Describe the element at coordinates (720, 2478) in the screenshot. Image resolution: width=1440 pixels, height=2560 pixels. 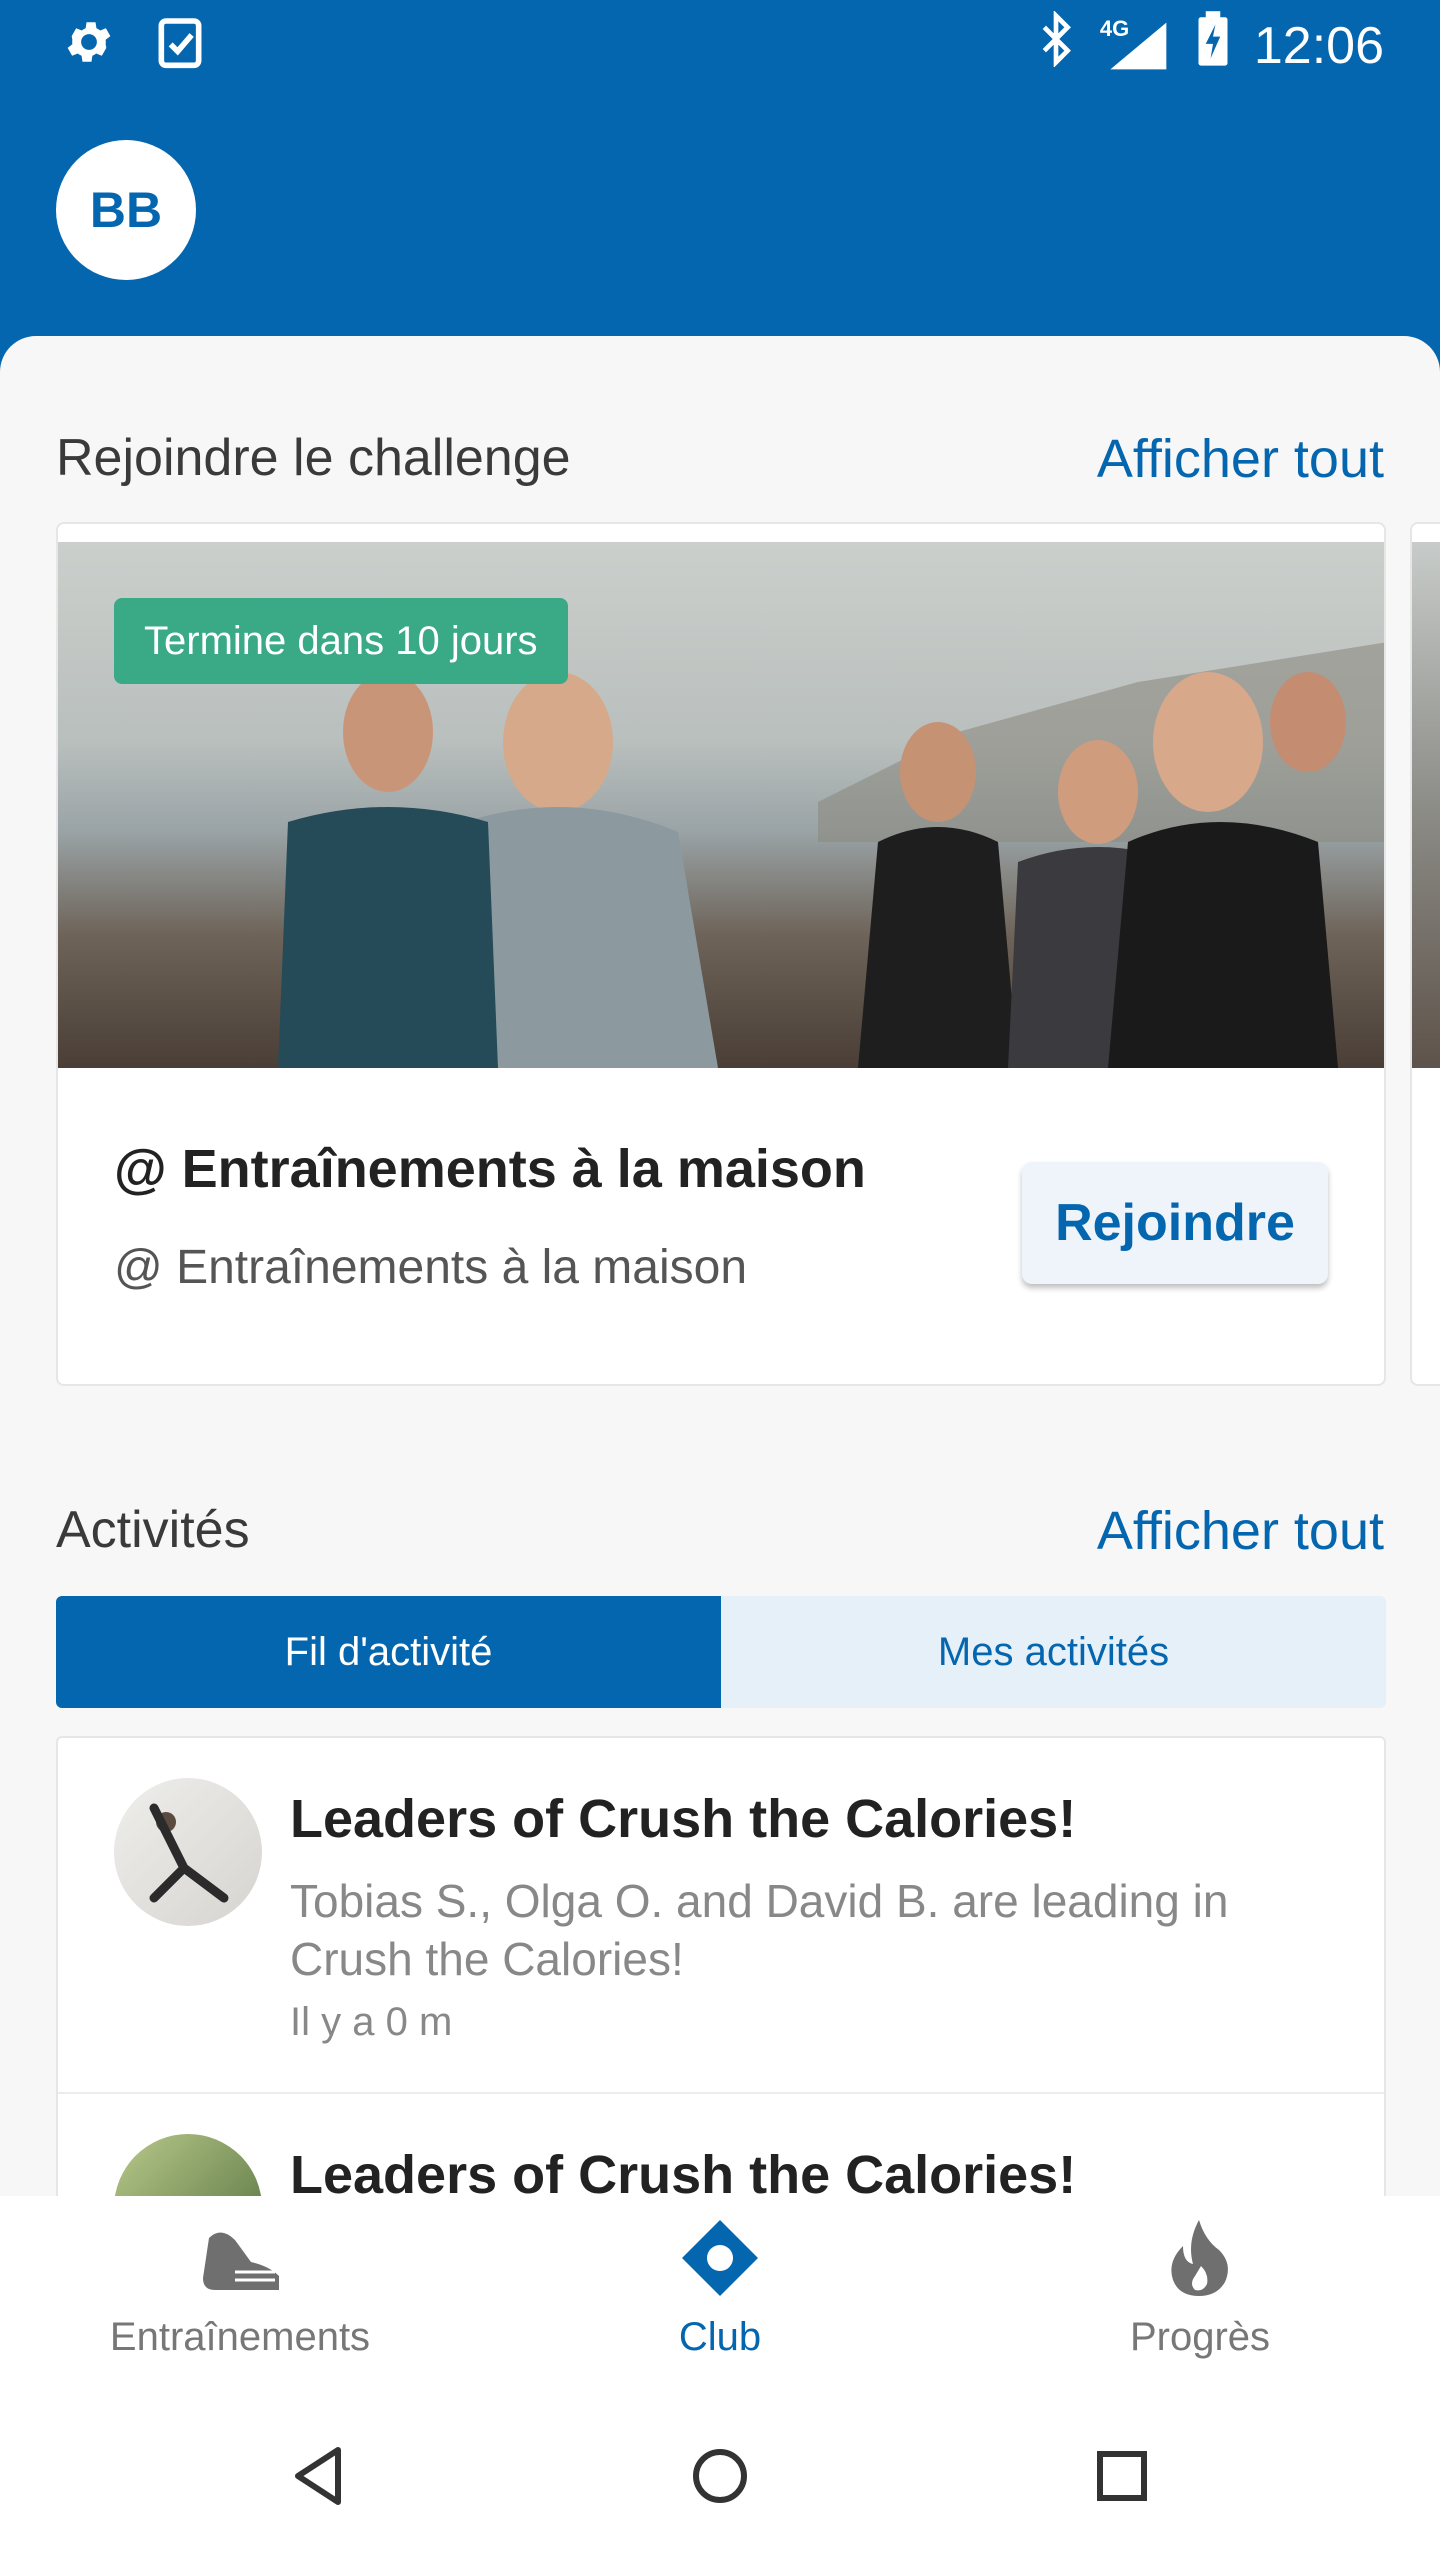
I see `home-icon` at that location.